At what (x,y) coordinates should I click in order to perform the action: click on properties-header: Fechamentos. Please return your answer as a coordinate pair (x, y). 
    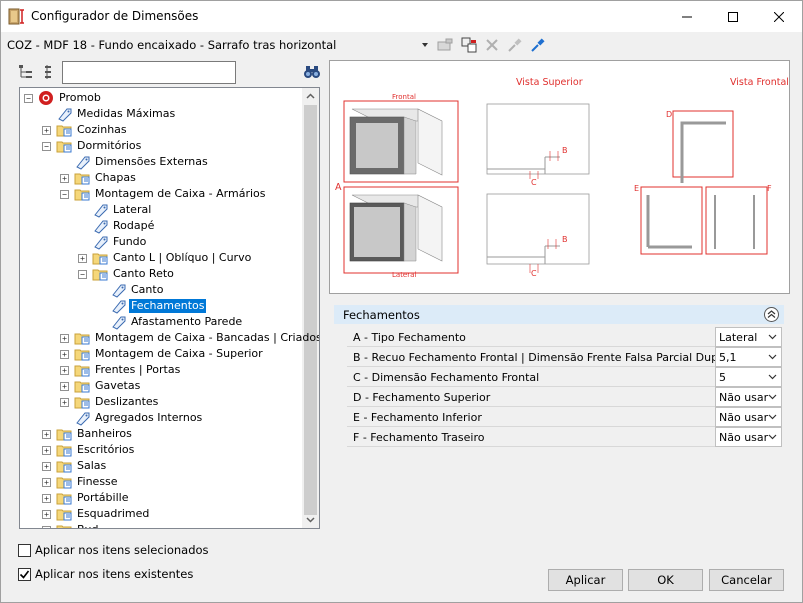
    Looking at the image, I should click on (559, 314).